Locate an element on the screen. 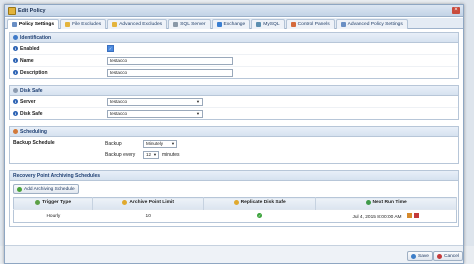 The height and width of the screenshot is (264, 474). select-value: testacco is located at coordinates (119, 113).